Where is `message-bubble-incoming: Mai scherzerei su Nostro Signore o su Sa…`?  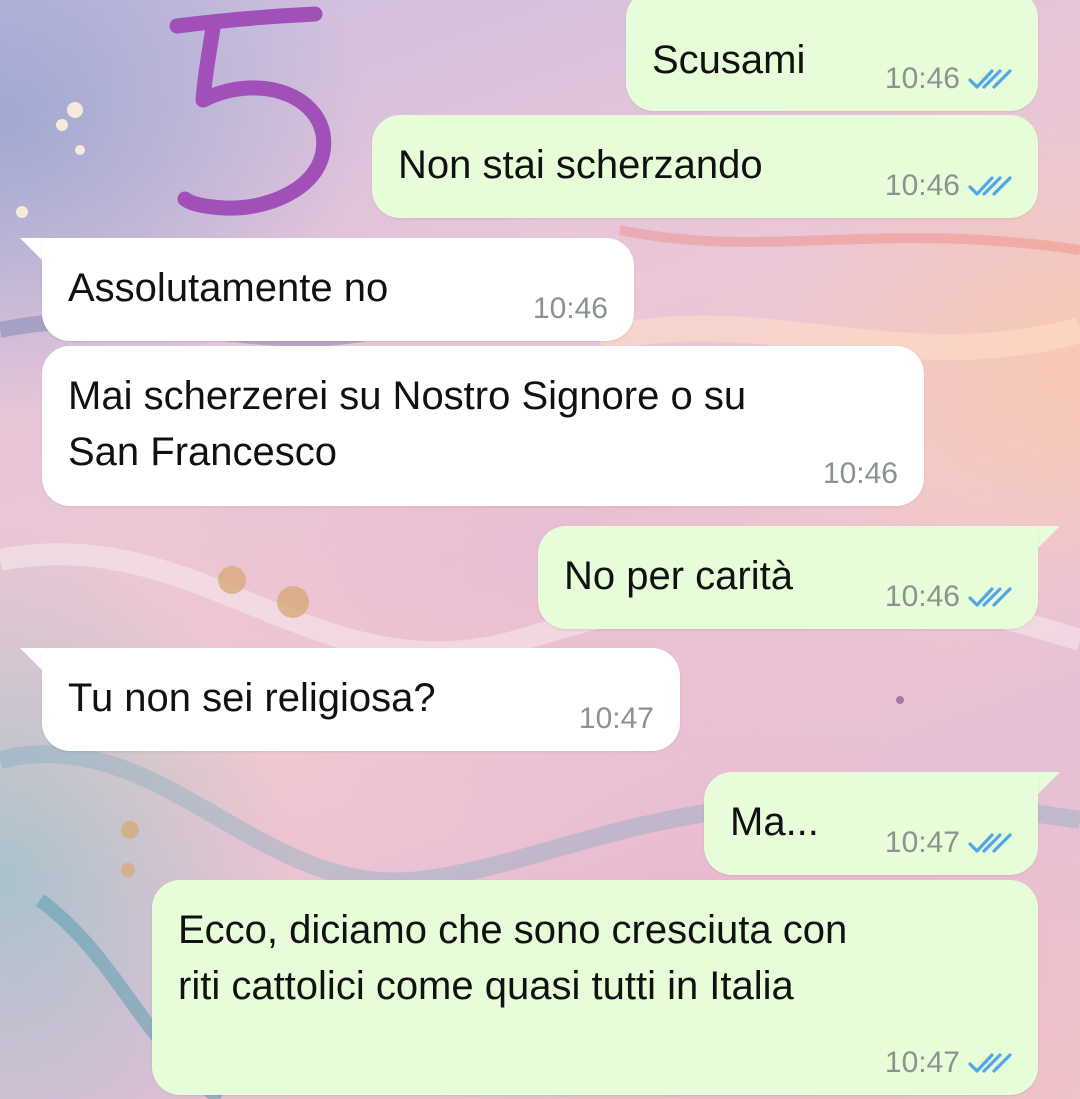 message-bubble-incoming: Mai scherzerei su Nostro Signore o su Sa… is located at coordinates (483, 426).